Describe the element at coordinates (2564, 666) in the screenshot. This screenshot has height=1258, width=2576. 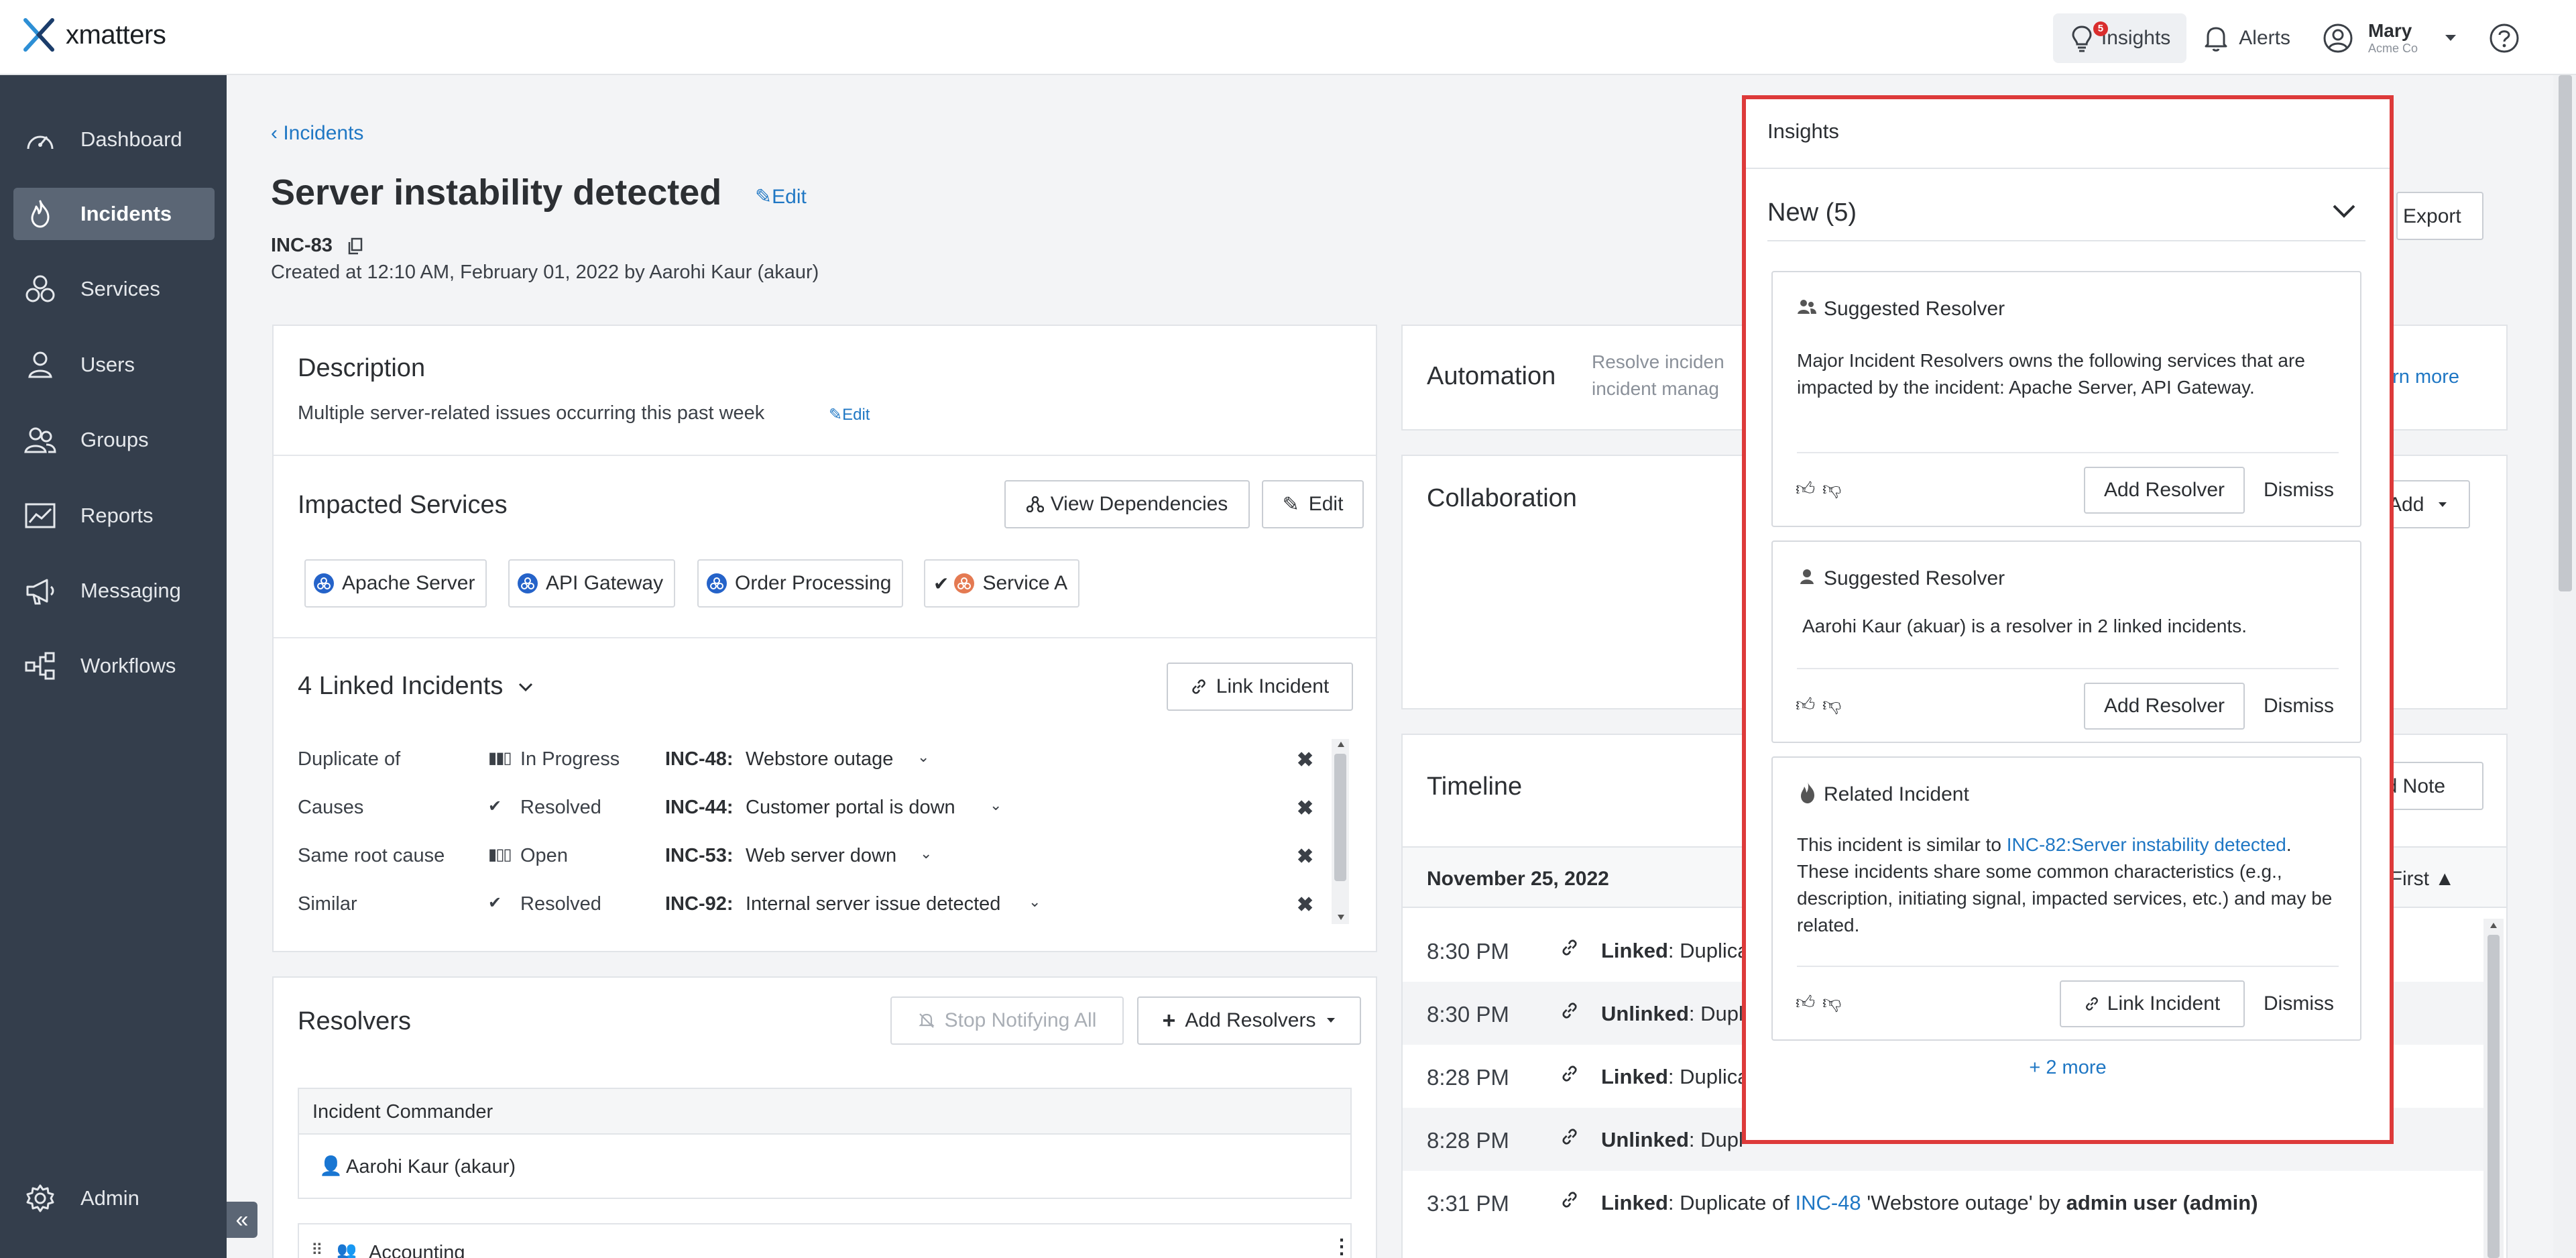
I see `page-scrollbar` at that location.